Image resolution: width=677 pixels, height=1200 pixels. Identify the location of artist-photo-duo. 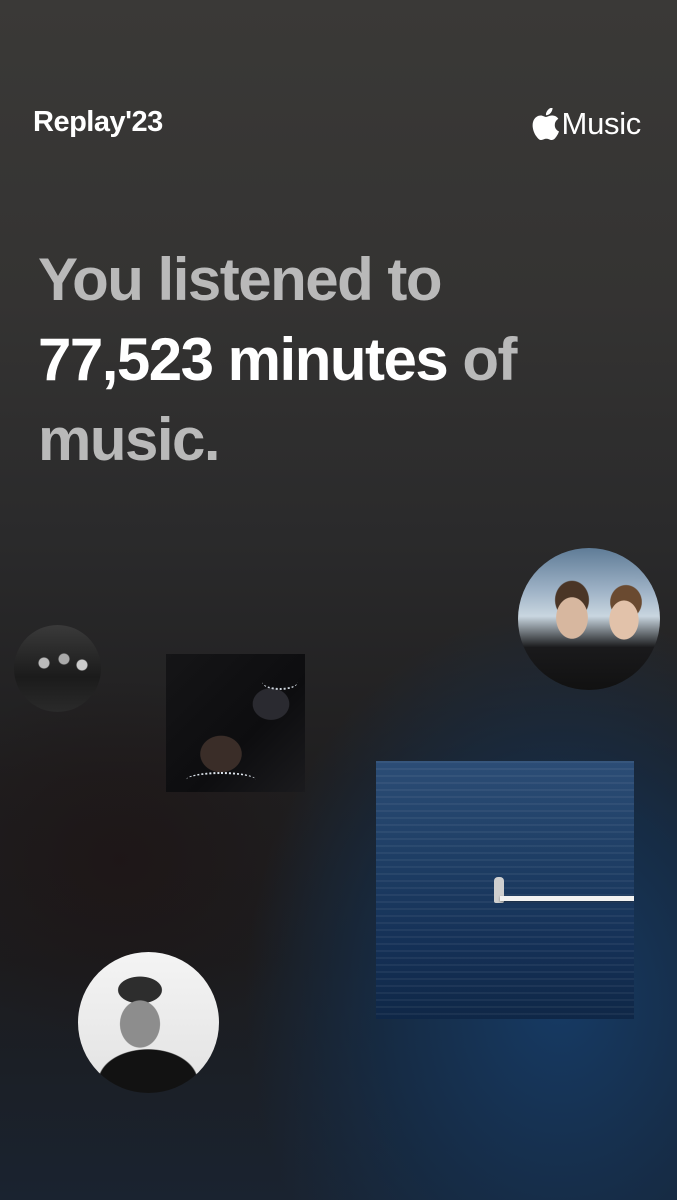
(589, 619).